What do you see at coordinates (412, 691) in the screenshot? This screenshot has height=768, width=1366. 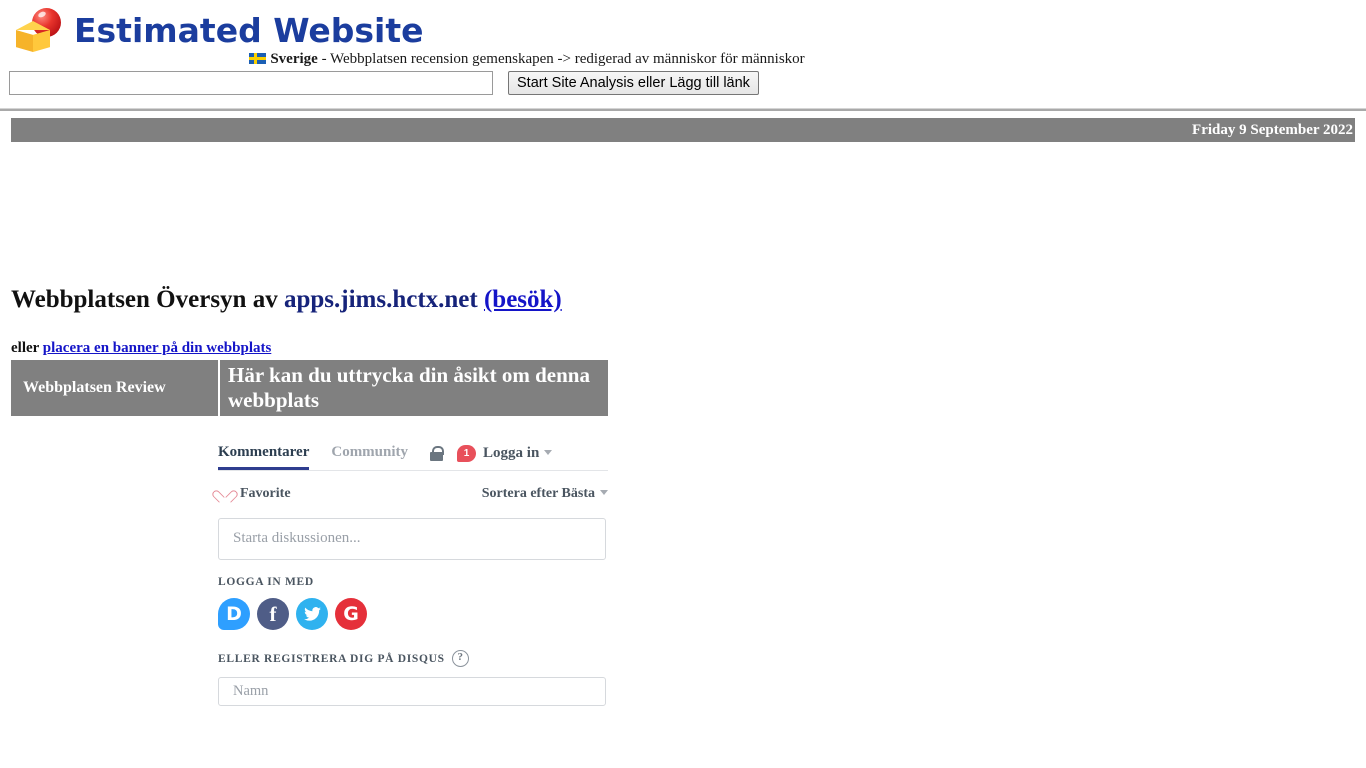 I see `name-input` at bounding box center [412, 691].